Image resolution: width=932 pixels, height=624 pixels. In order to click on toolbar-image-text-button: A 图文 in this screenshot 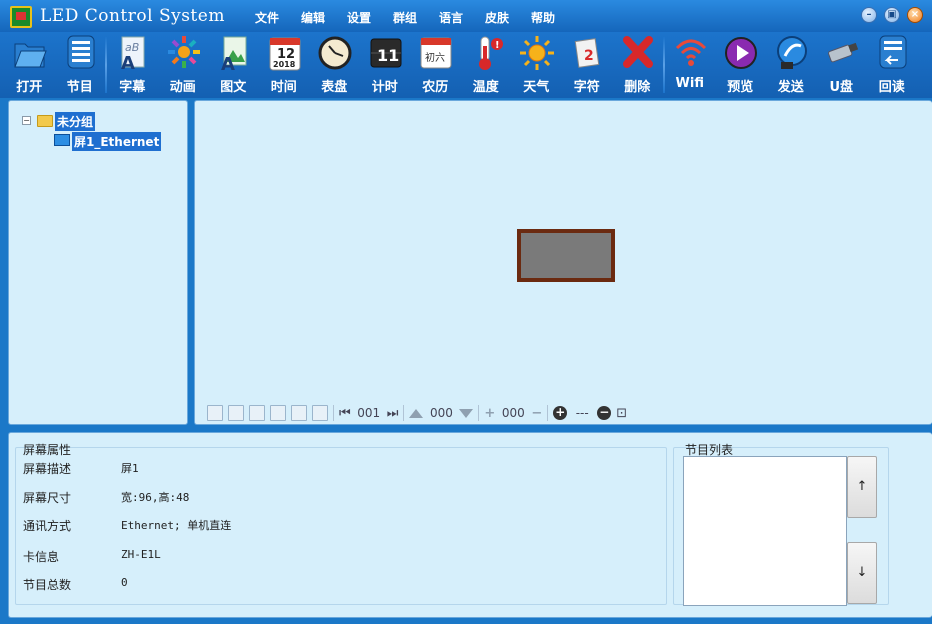, I will do `click(233, 65)`.